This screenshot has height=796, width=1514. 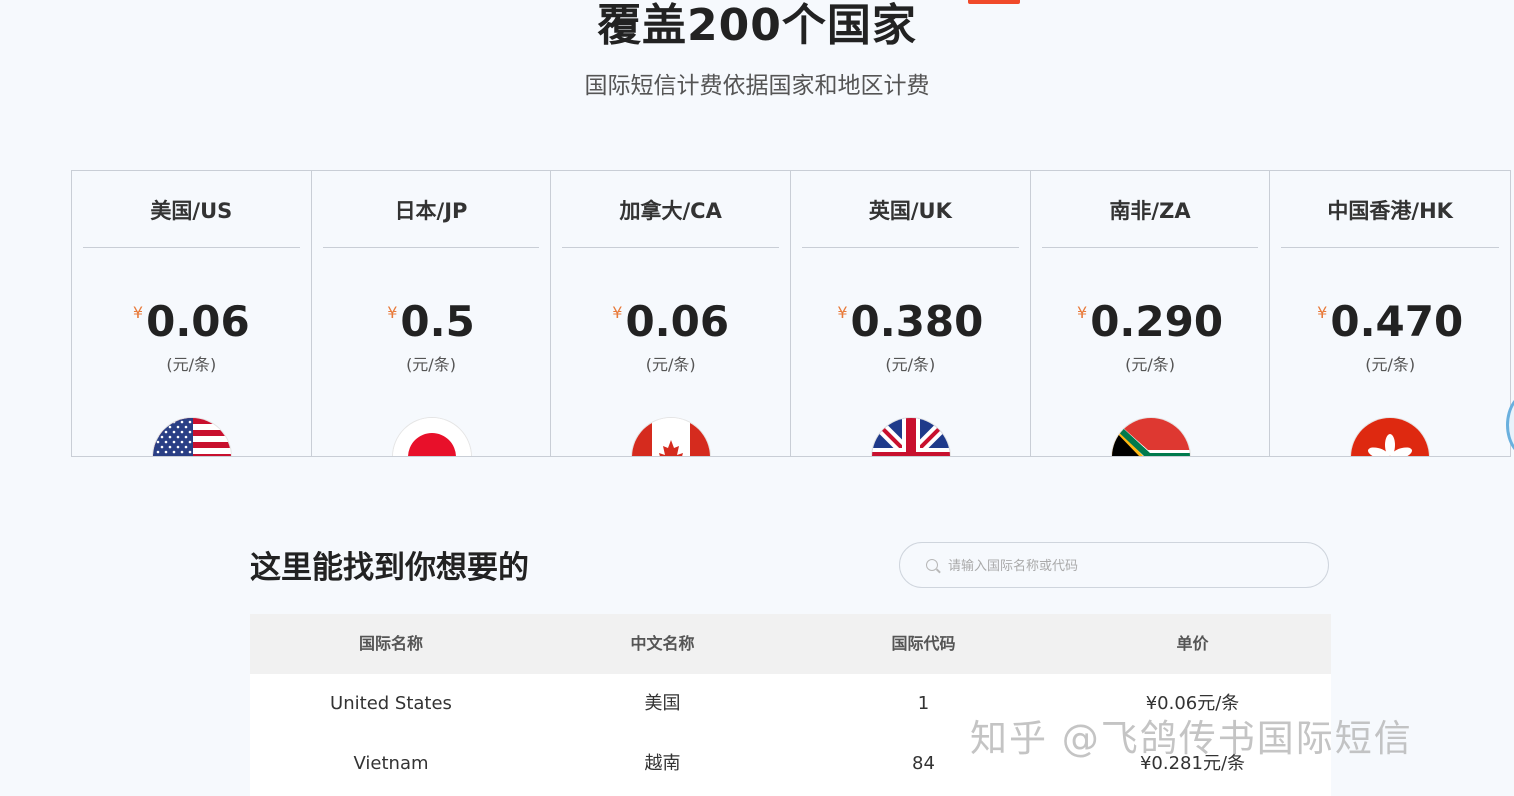 I want to click on price-value: 0.290, so click(x=1157, y=321).